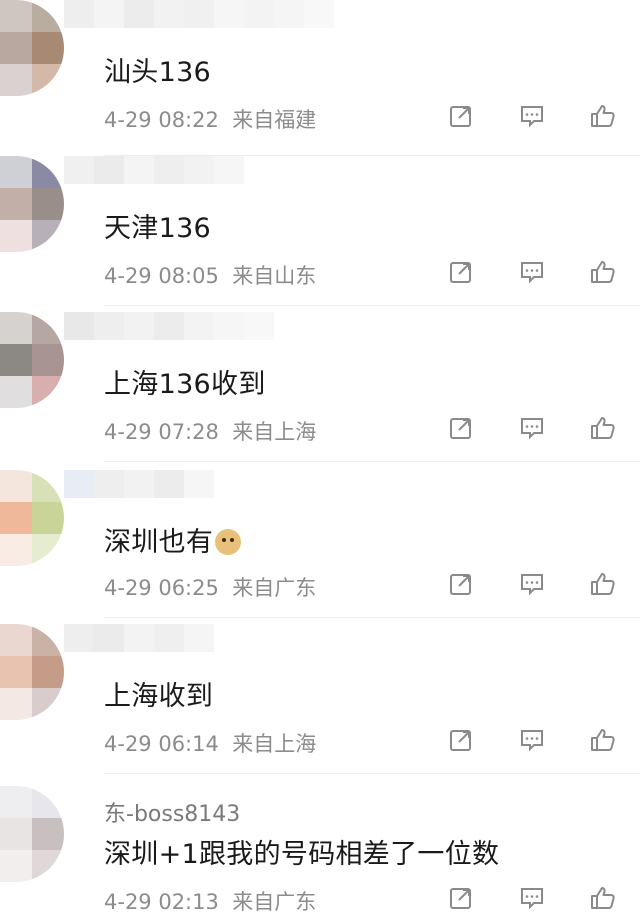  What do you see at coordinates (185, 384) in the screenshot?
I see `comment-text: 上海136收到` at bounding box center [185, 384].